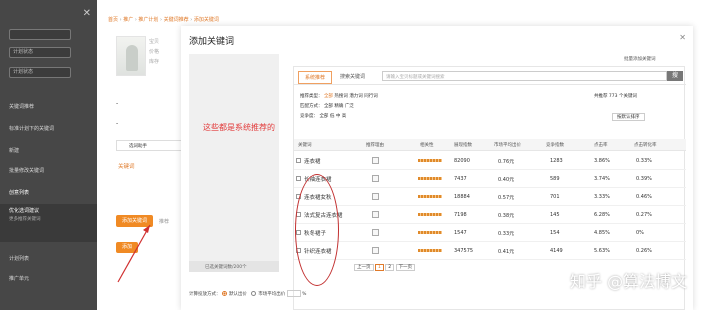 This screenshot has width=720, height=310. I want to click on filter-row: 匹配方式： 全部 精确 广泛, so click(327, 106).